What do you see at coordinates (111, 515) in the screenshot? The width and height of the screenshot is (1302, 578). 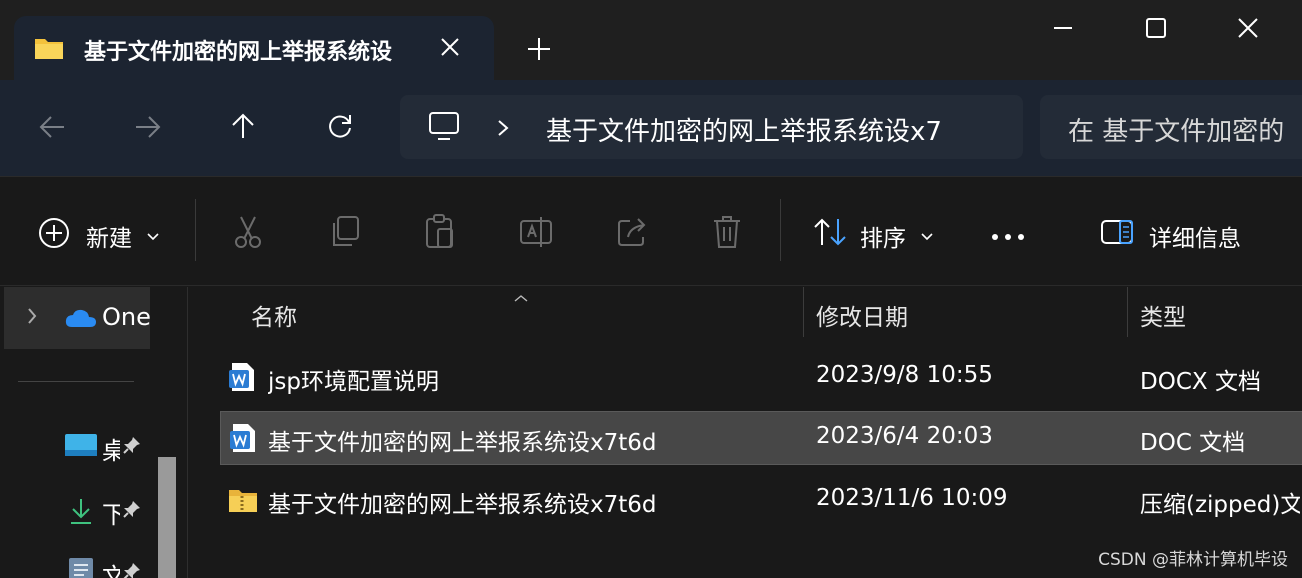 I see `sidebar-item-label: 下` at bounding box center [111, 515].